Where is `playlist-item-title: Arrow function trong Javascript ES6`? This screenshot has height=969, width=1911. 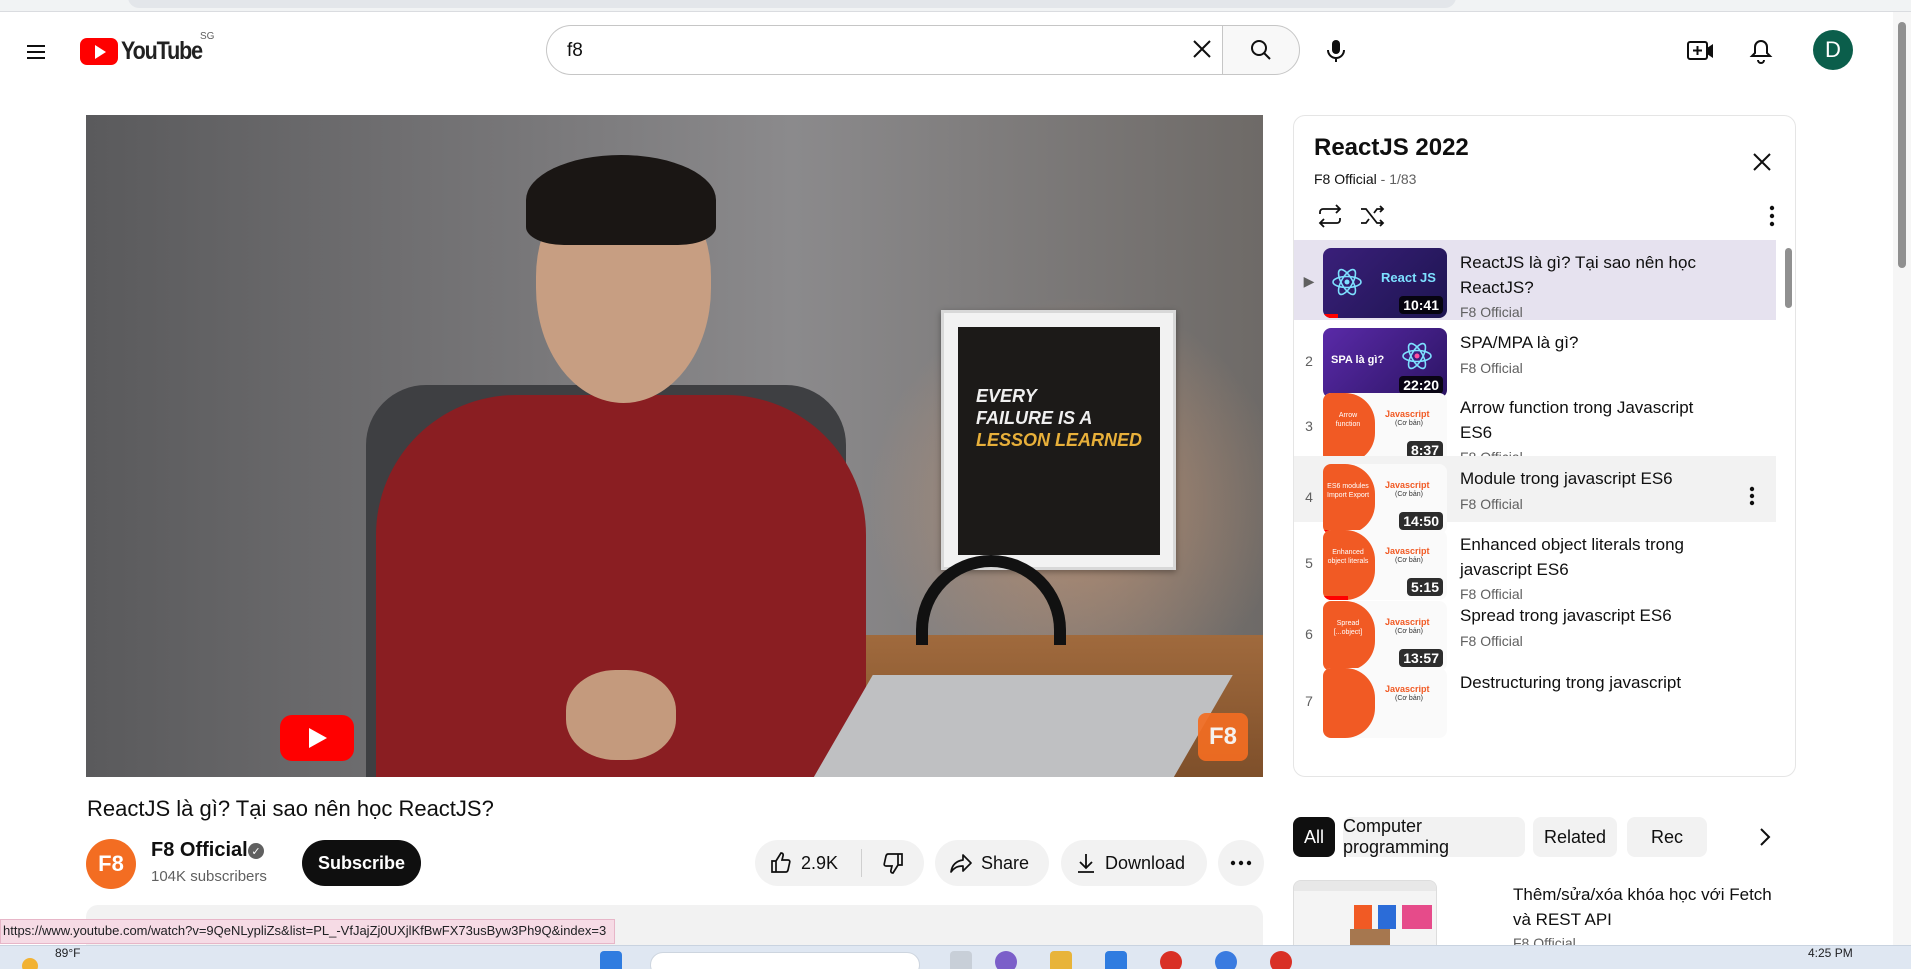
playlist-item-title: Arrow function trong Javascript ES6 is located at coordinates (1590, 420).